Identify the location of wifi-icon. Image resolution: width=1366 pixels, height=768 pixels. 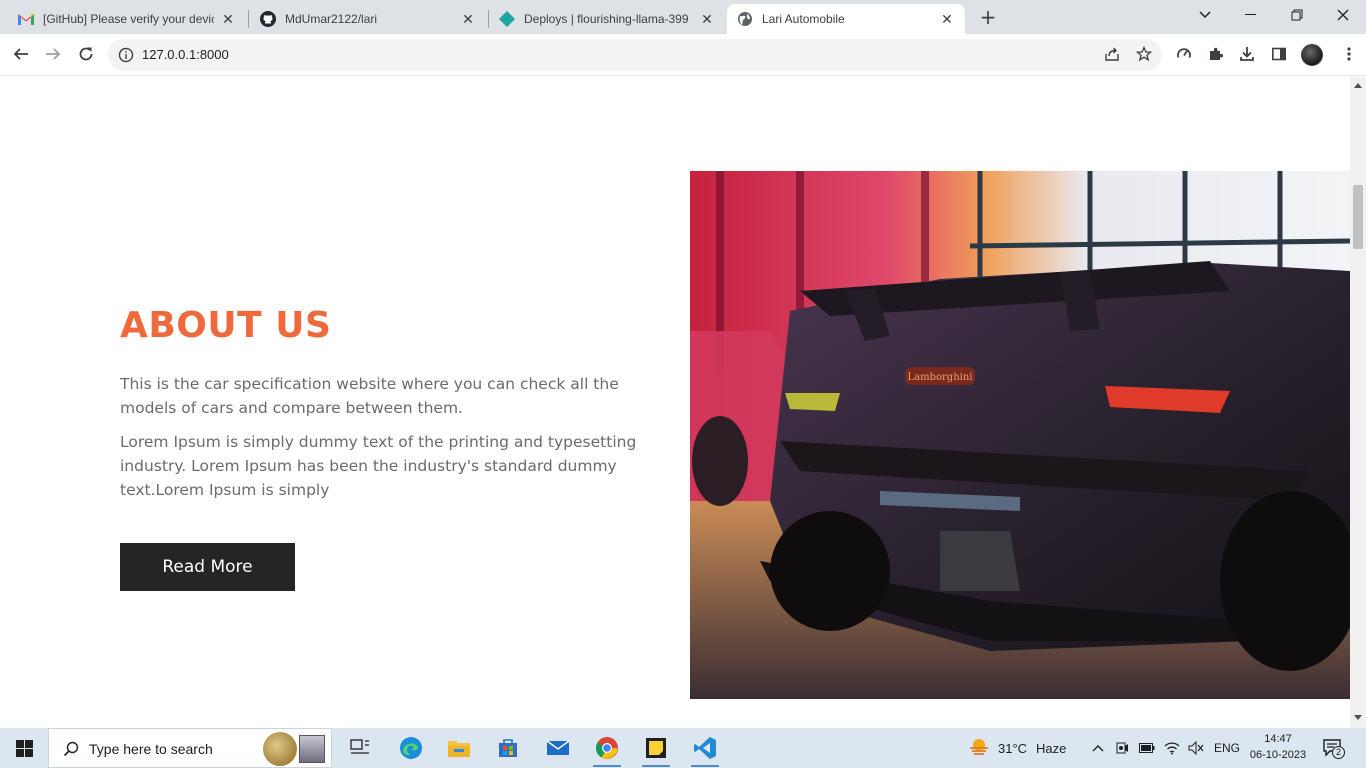
(1172, 748).